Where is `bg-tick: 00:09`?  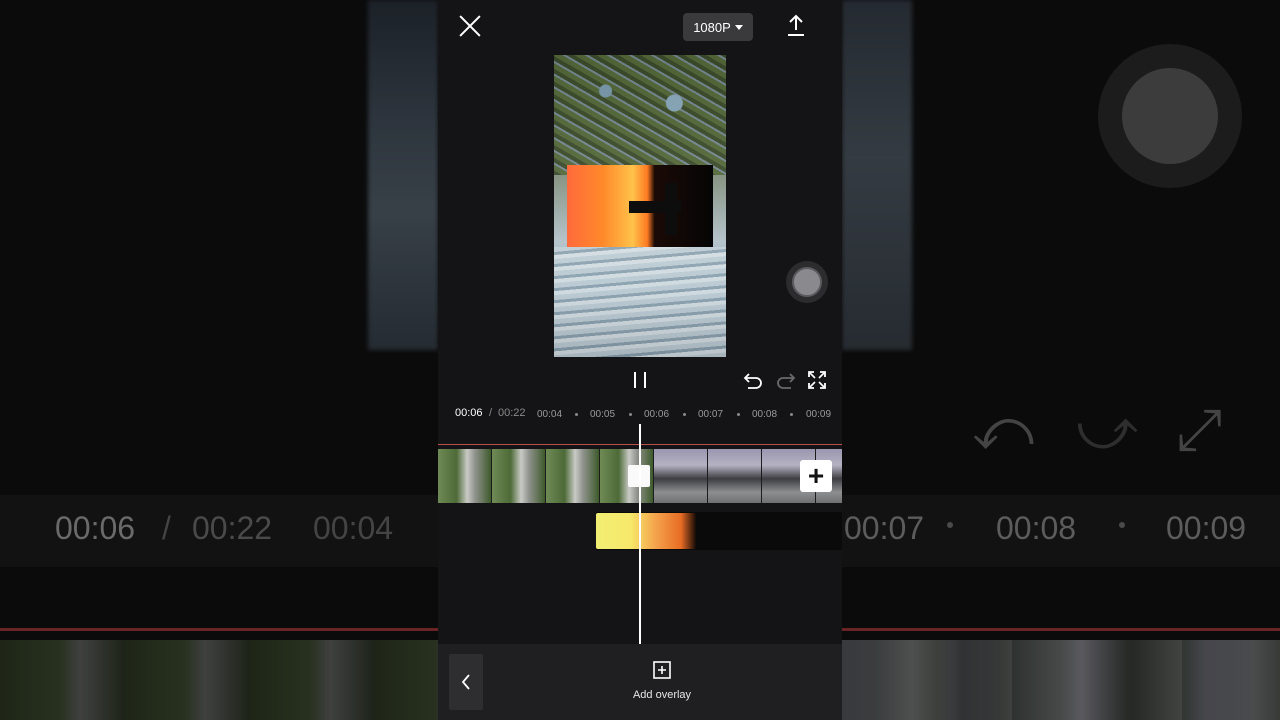
bg-tick: 00:09 is located at coordinates (1206, 528).